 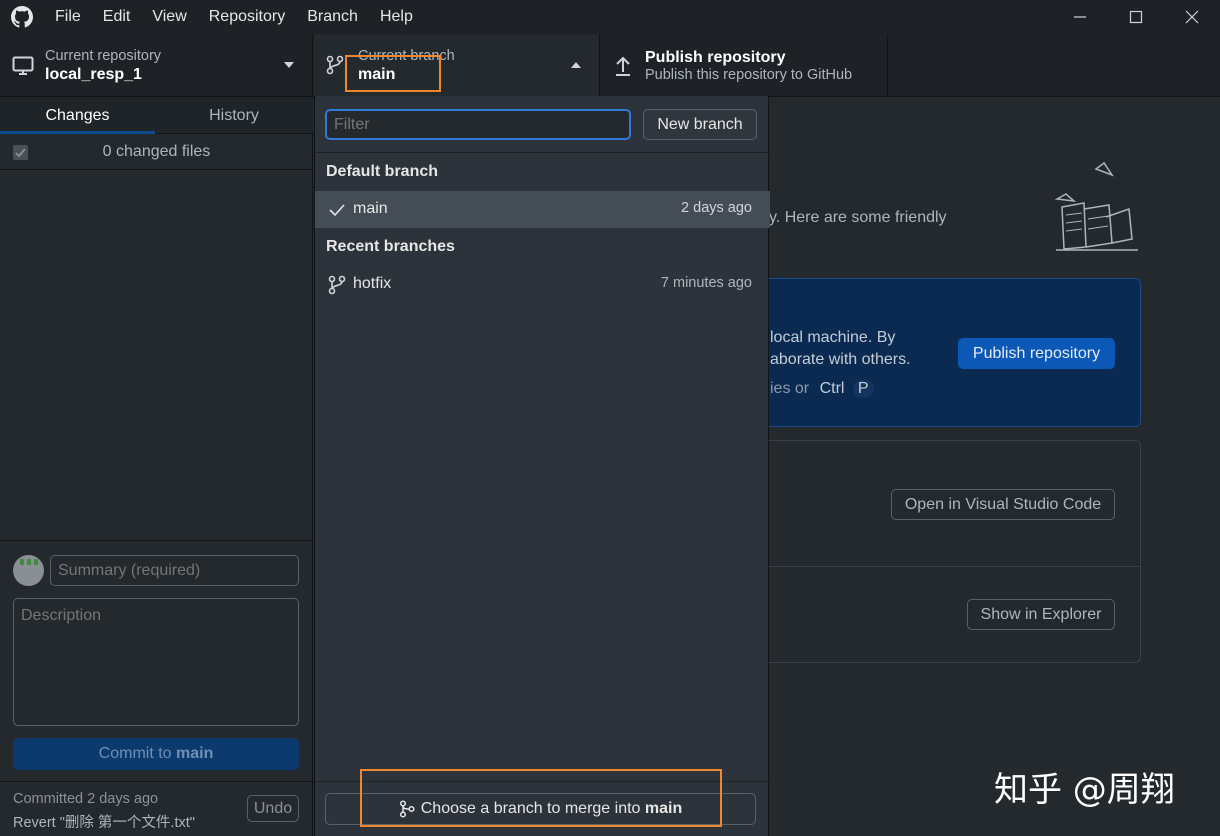 What do you see at coordinates (156, 65) in the screenshot?
I see `current-repository-button: Current repository local_resp_1` at bounding box center [156, 65].